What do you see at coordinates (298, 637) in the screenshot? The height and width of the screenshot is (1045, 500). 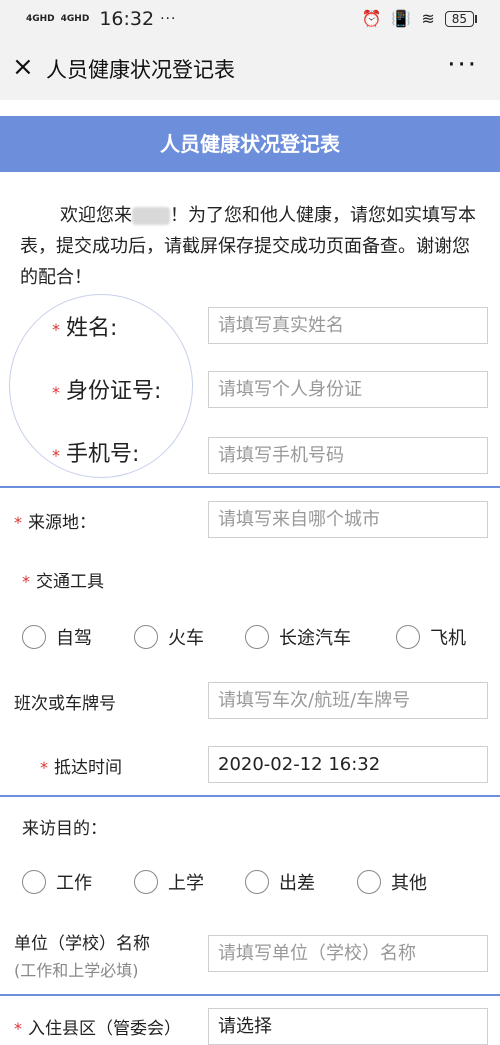 I see `transport-option-2: 长途汽车` at bounding box center [298, 637].